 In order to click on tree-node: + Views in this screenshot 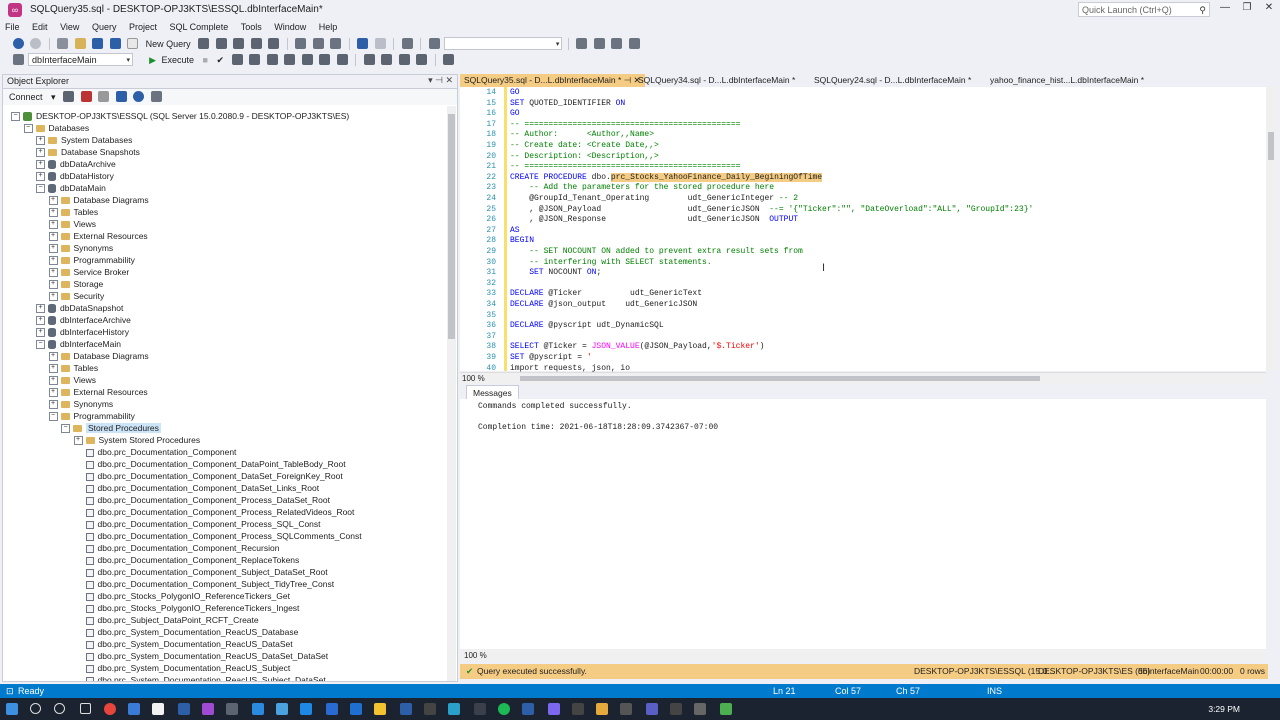, I will do `click(72, 380)`.